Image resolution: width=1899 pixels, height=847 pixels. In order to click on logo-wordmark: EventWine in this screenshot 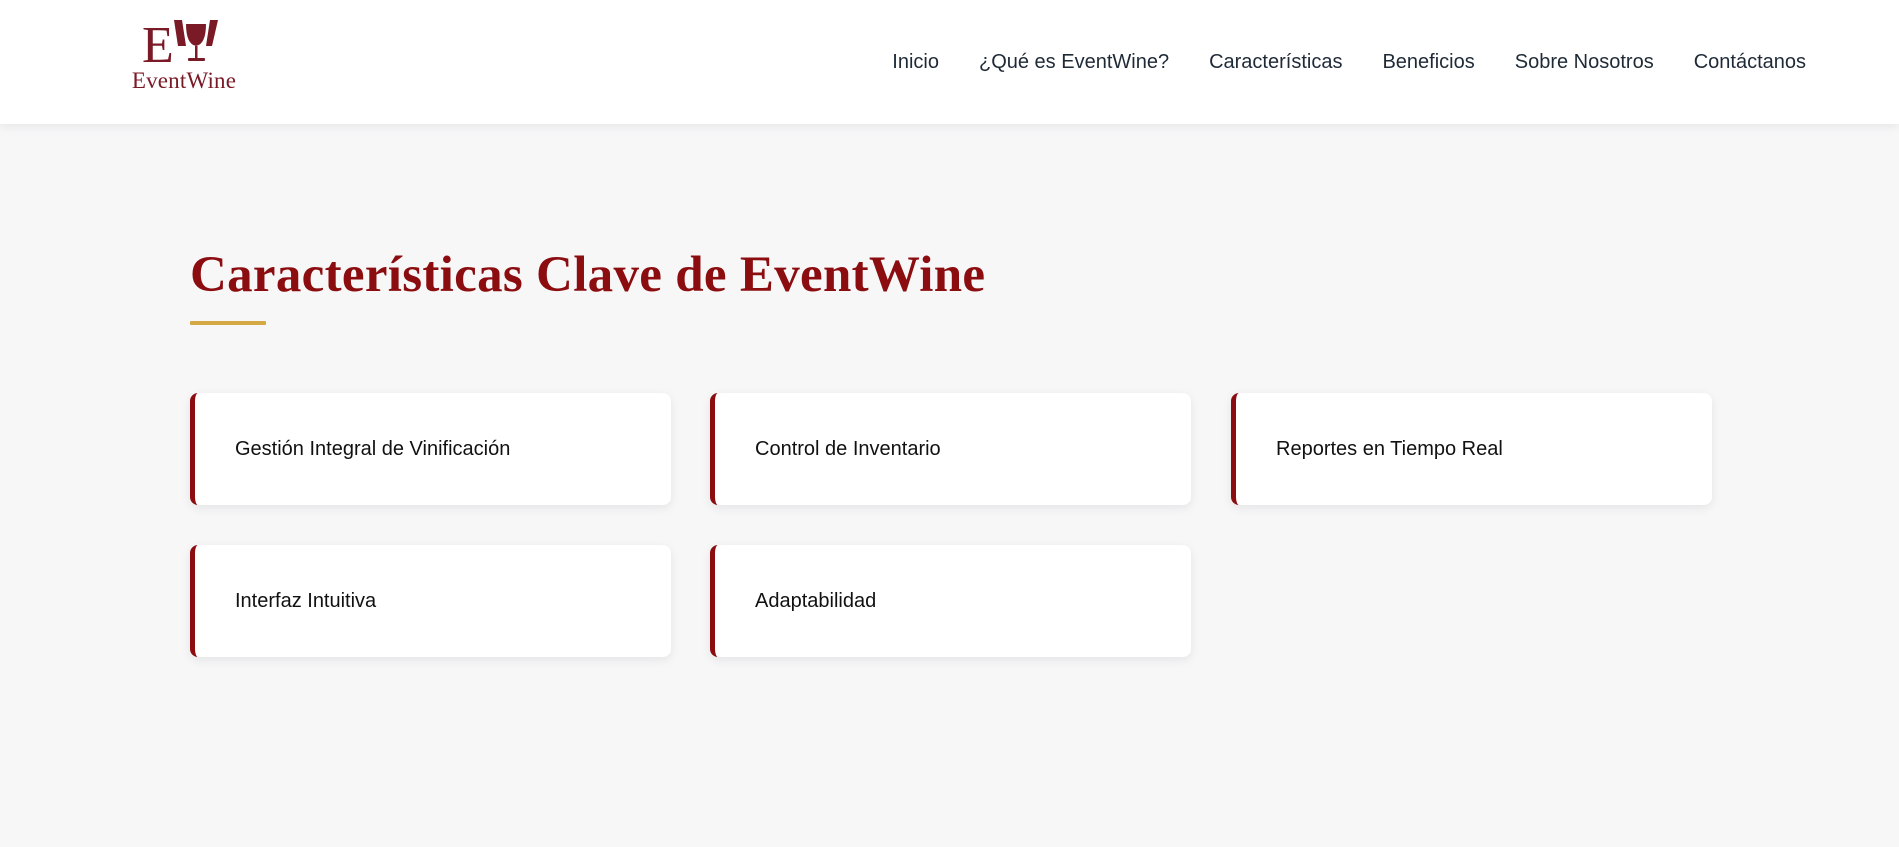, I will do `click(184, 80)`.